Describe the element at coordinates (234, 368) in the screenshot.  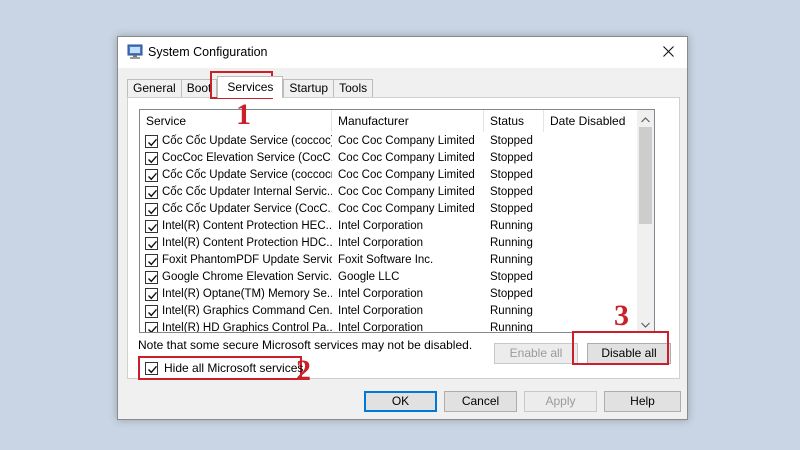
I see `hide-microsoft-services-label: Hide all Microsoft services` at that location.